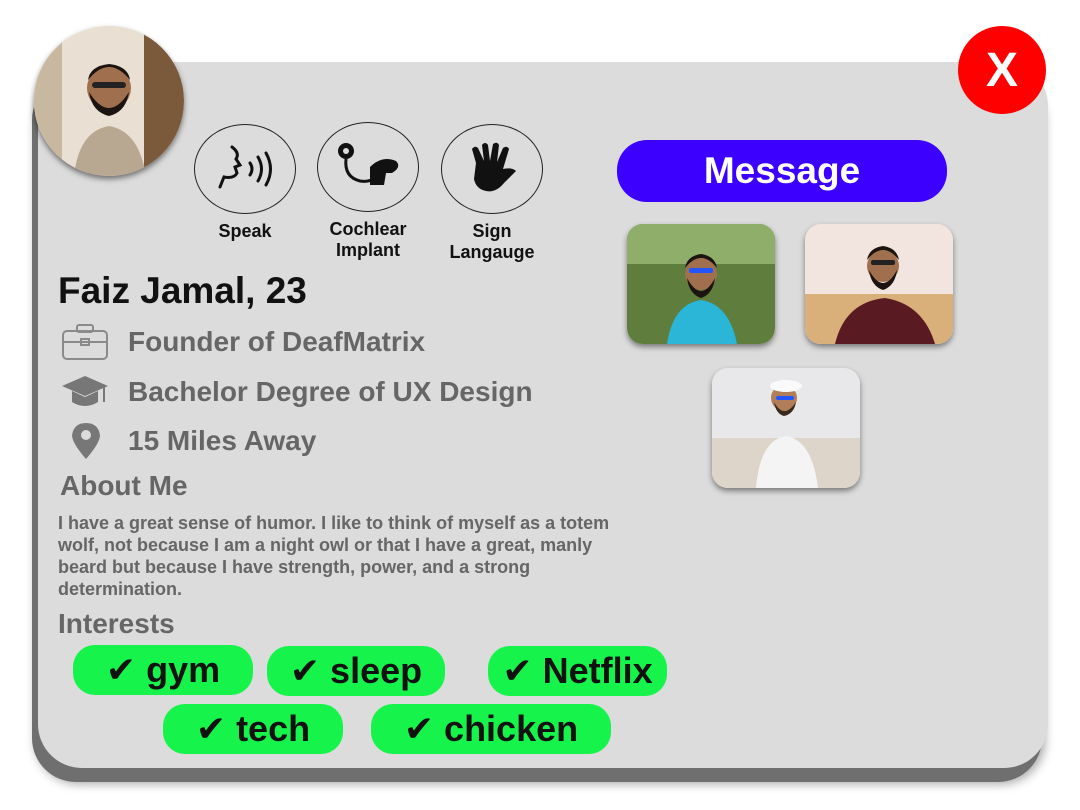  Describe the element at coordinates (782, 171) in the screenshot. I see `message-button: Message` at that location.